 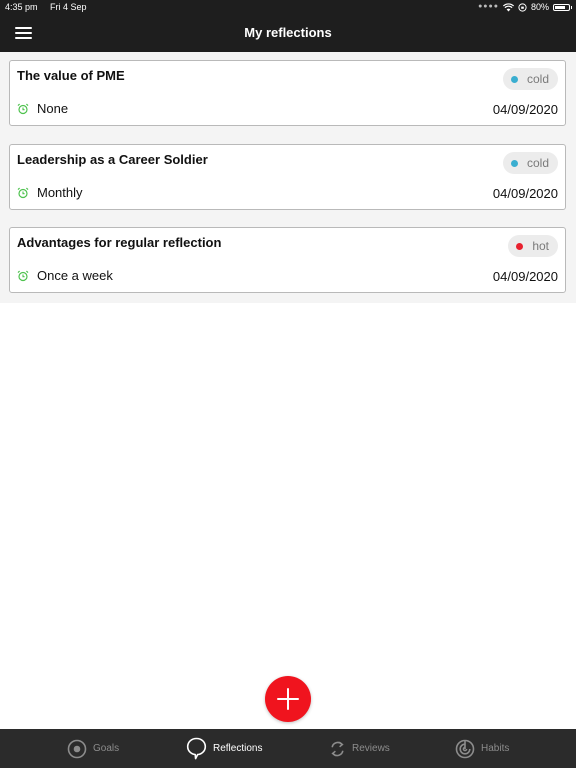 I want to click on status-left: 4:35 pm Fri 4 Sep, so click(x=51, y=7).